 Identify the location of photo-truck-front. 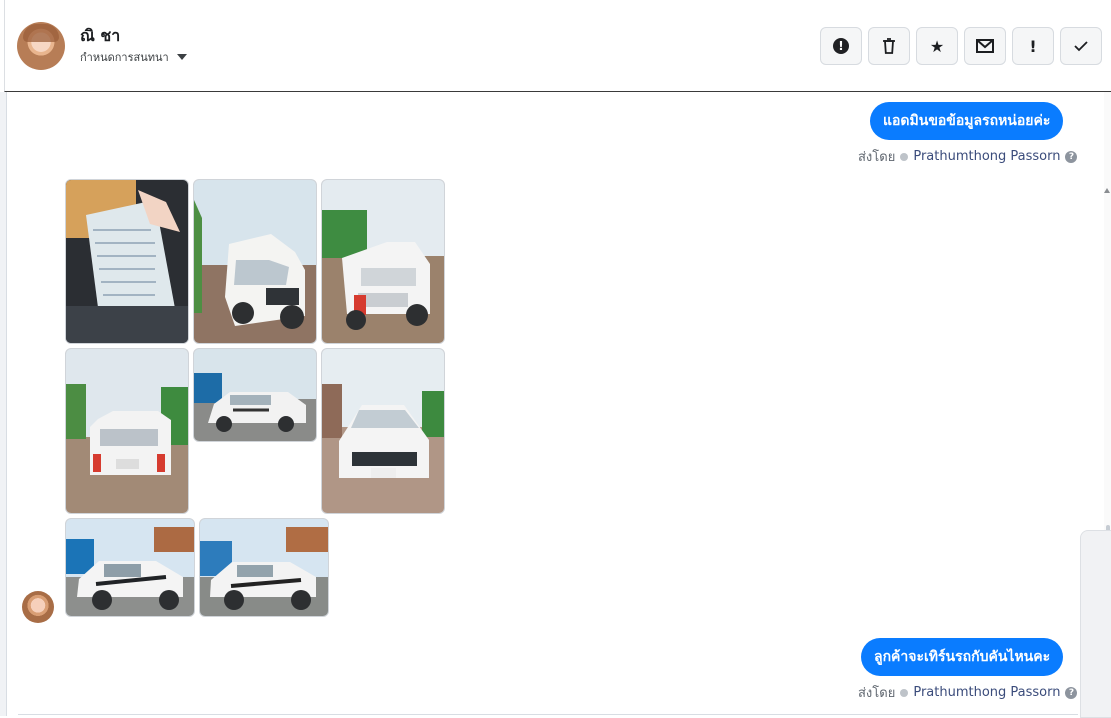
(383, 431).